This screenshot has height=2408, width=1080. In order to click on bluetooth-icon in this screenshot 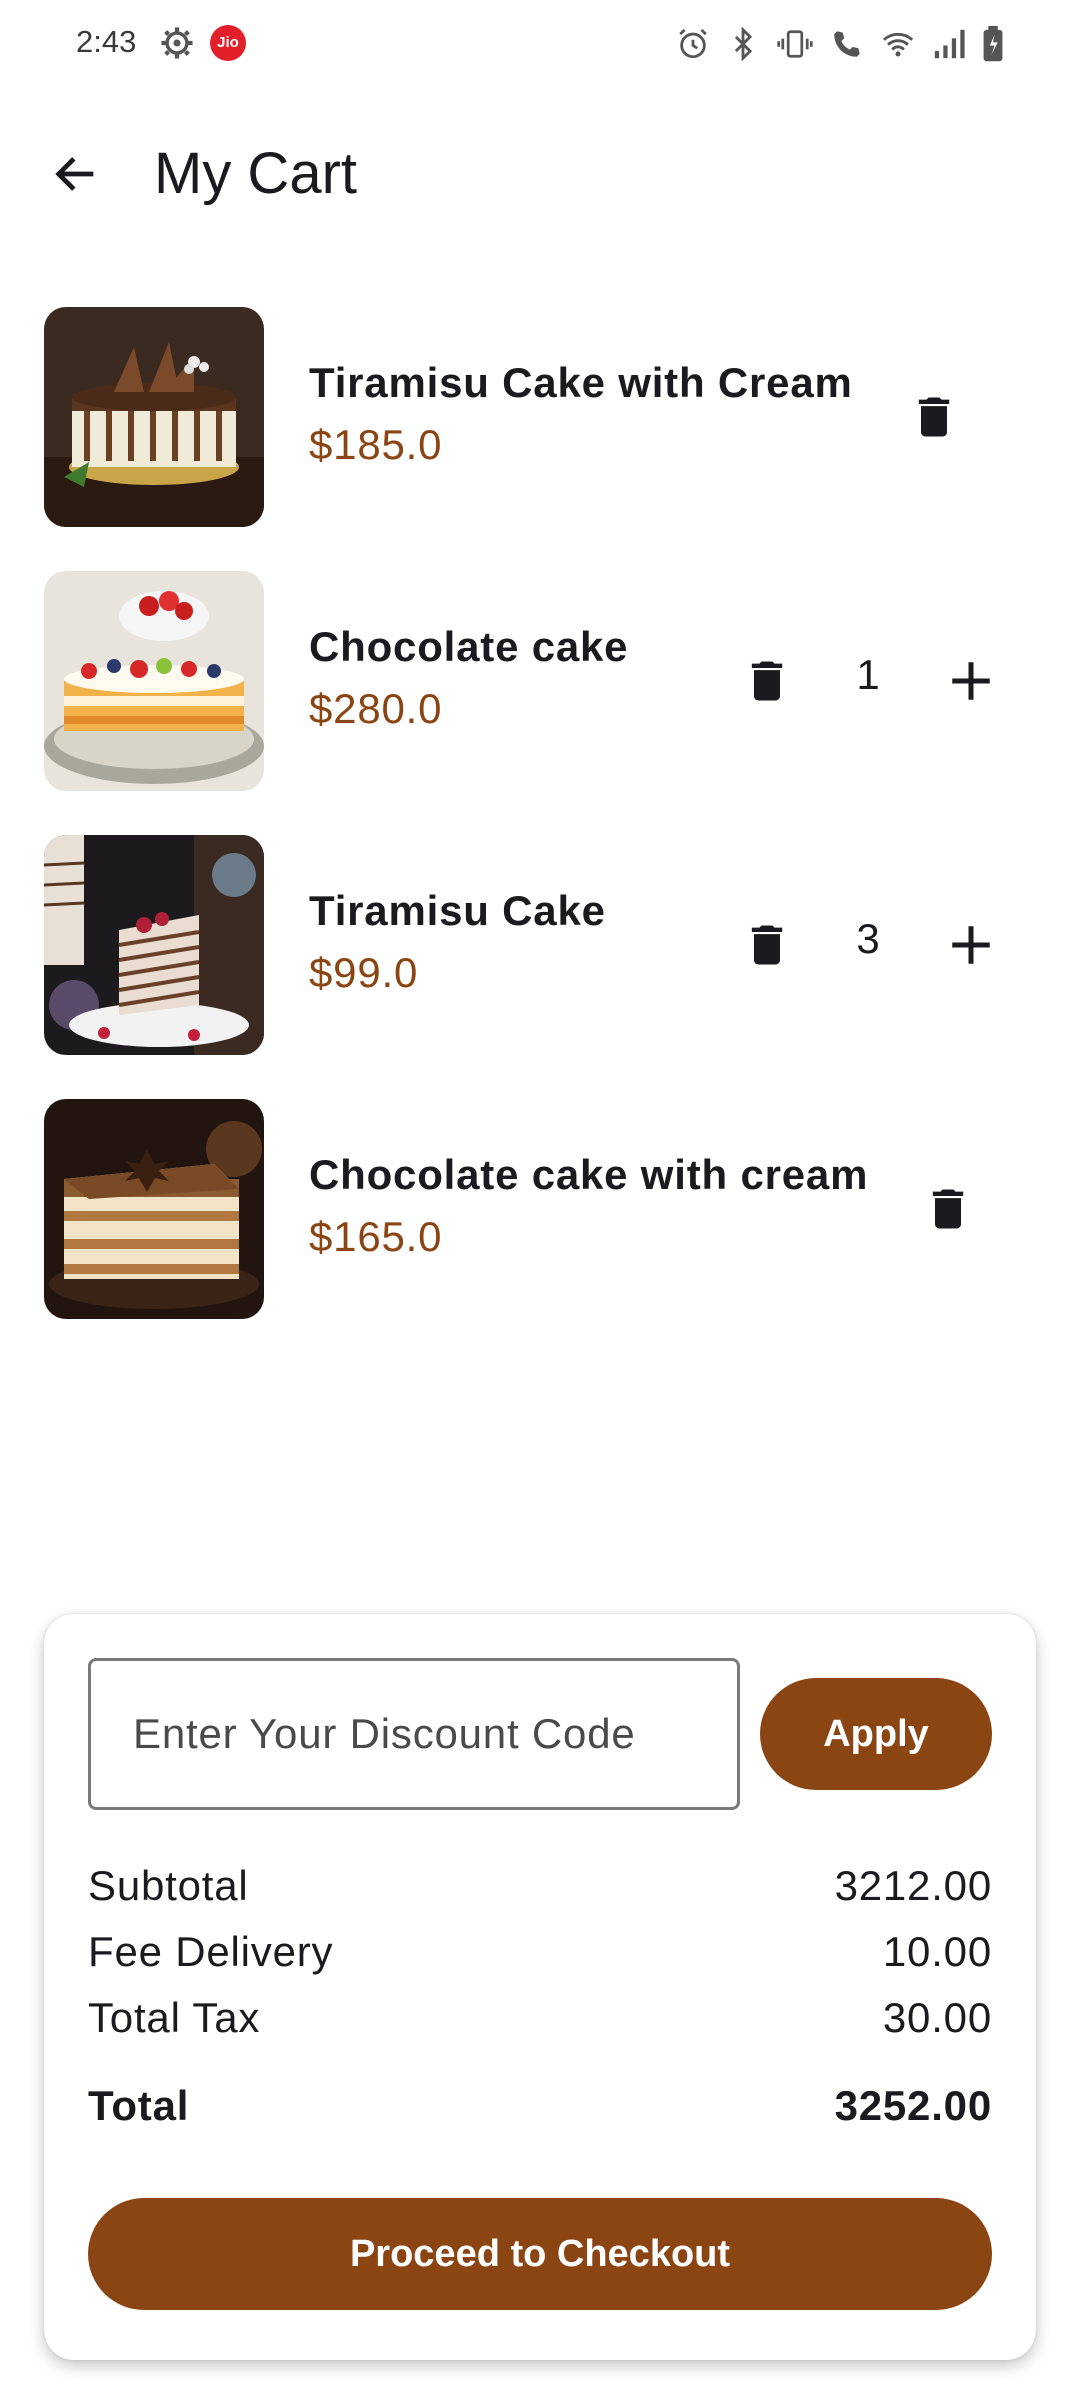, I will do `click(743, 44)`.